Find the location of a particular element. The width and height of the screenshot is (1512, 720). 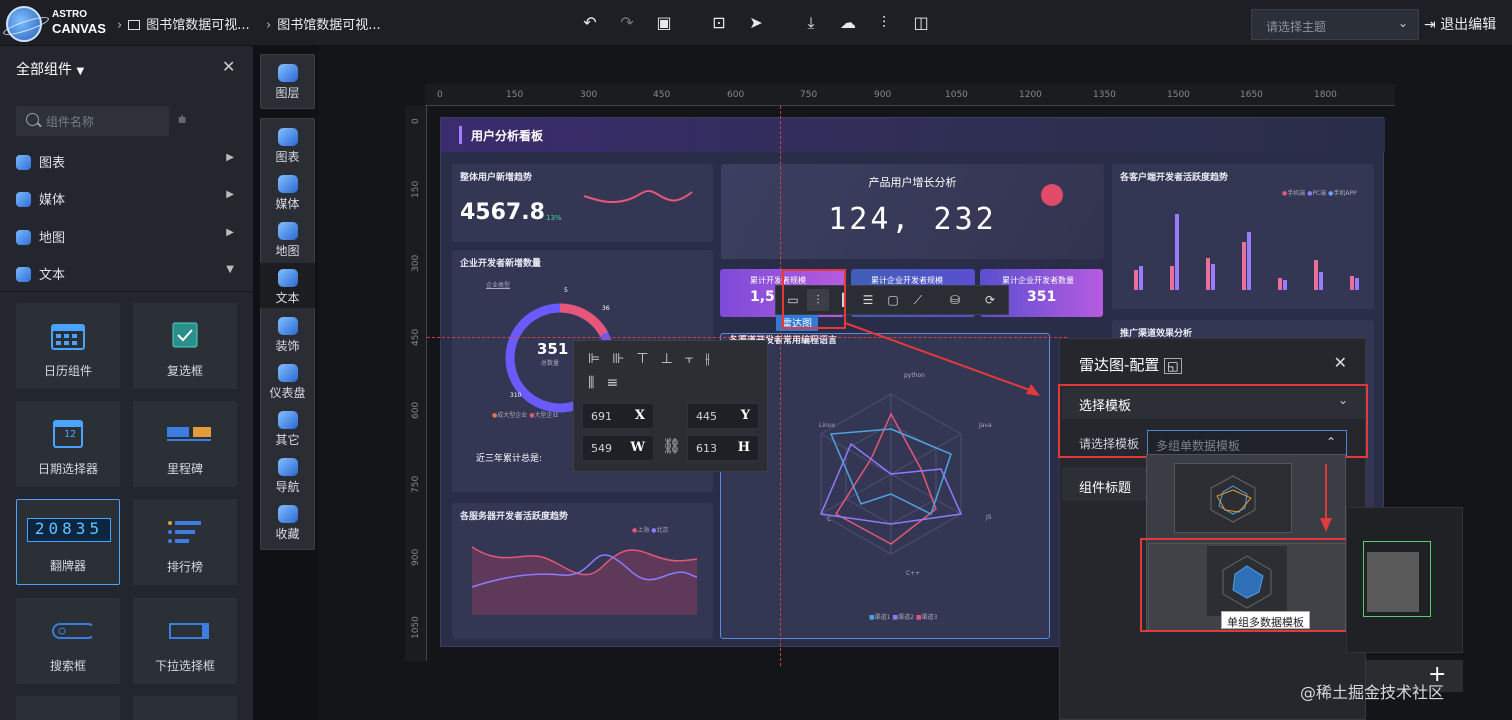

widget-label: 复选框 is located at coordinates (184, 371).